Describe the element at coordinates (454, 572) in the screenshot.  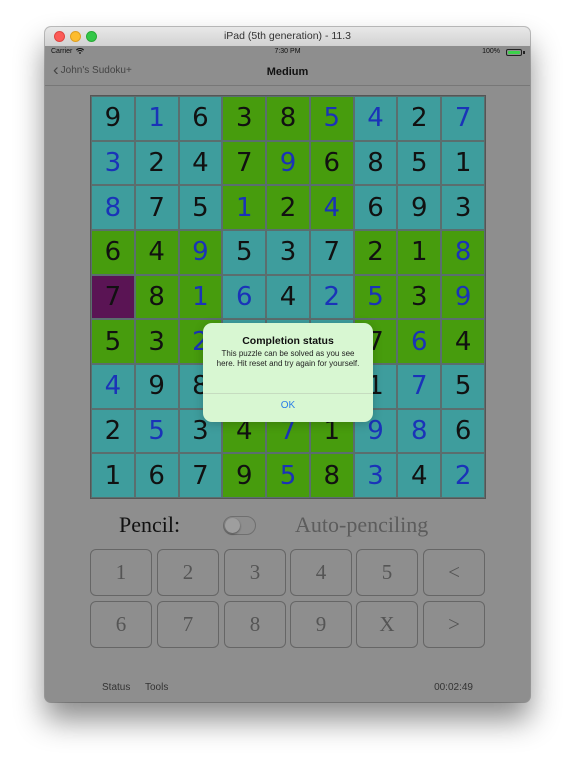
I see `keypad-key: <` at that location.